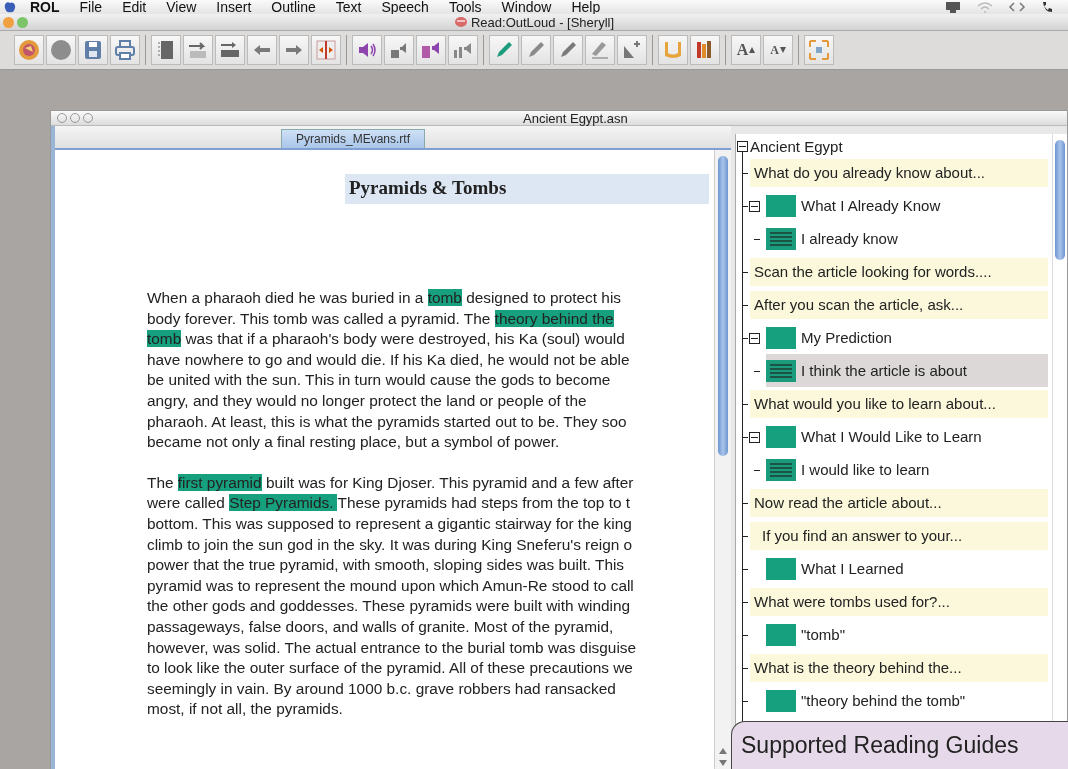 Image resolution: width=1068 pixels, height=769 pixels. I want to click on record-button, so click(61, 50).